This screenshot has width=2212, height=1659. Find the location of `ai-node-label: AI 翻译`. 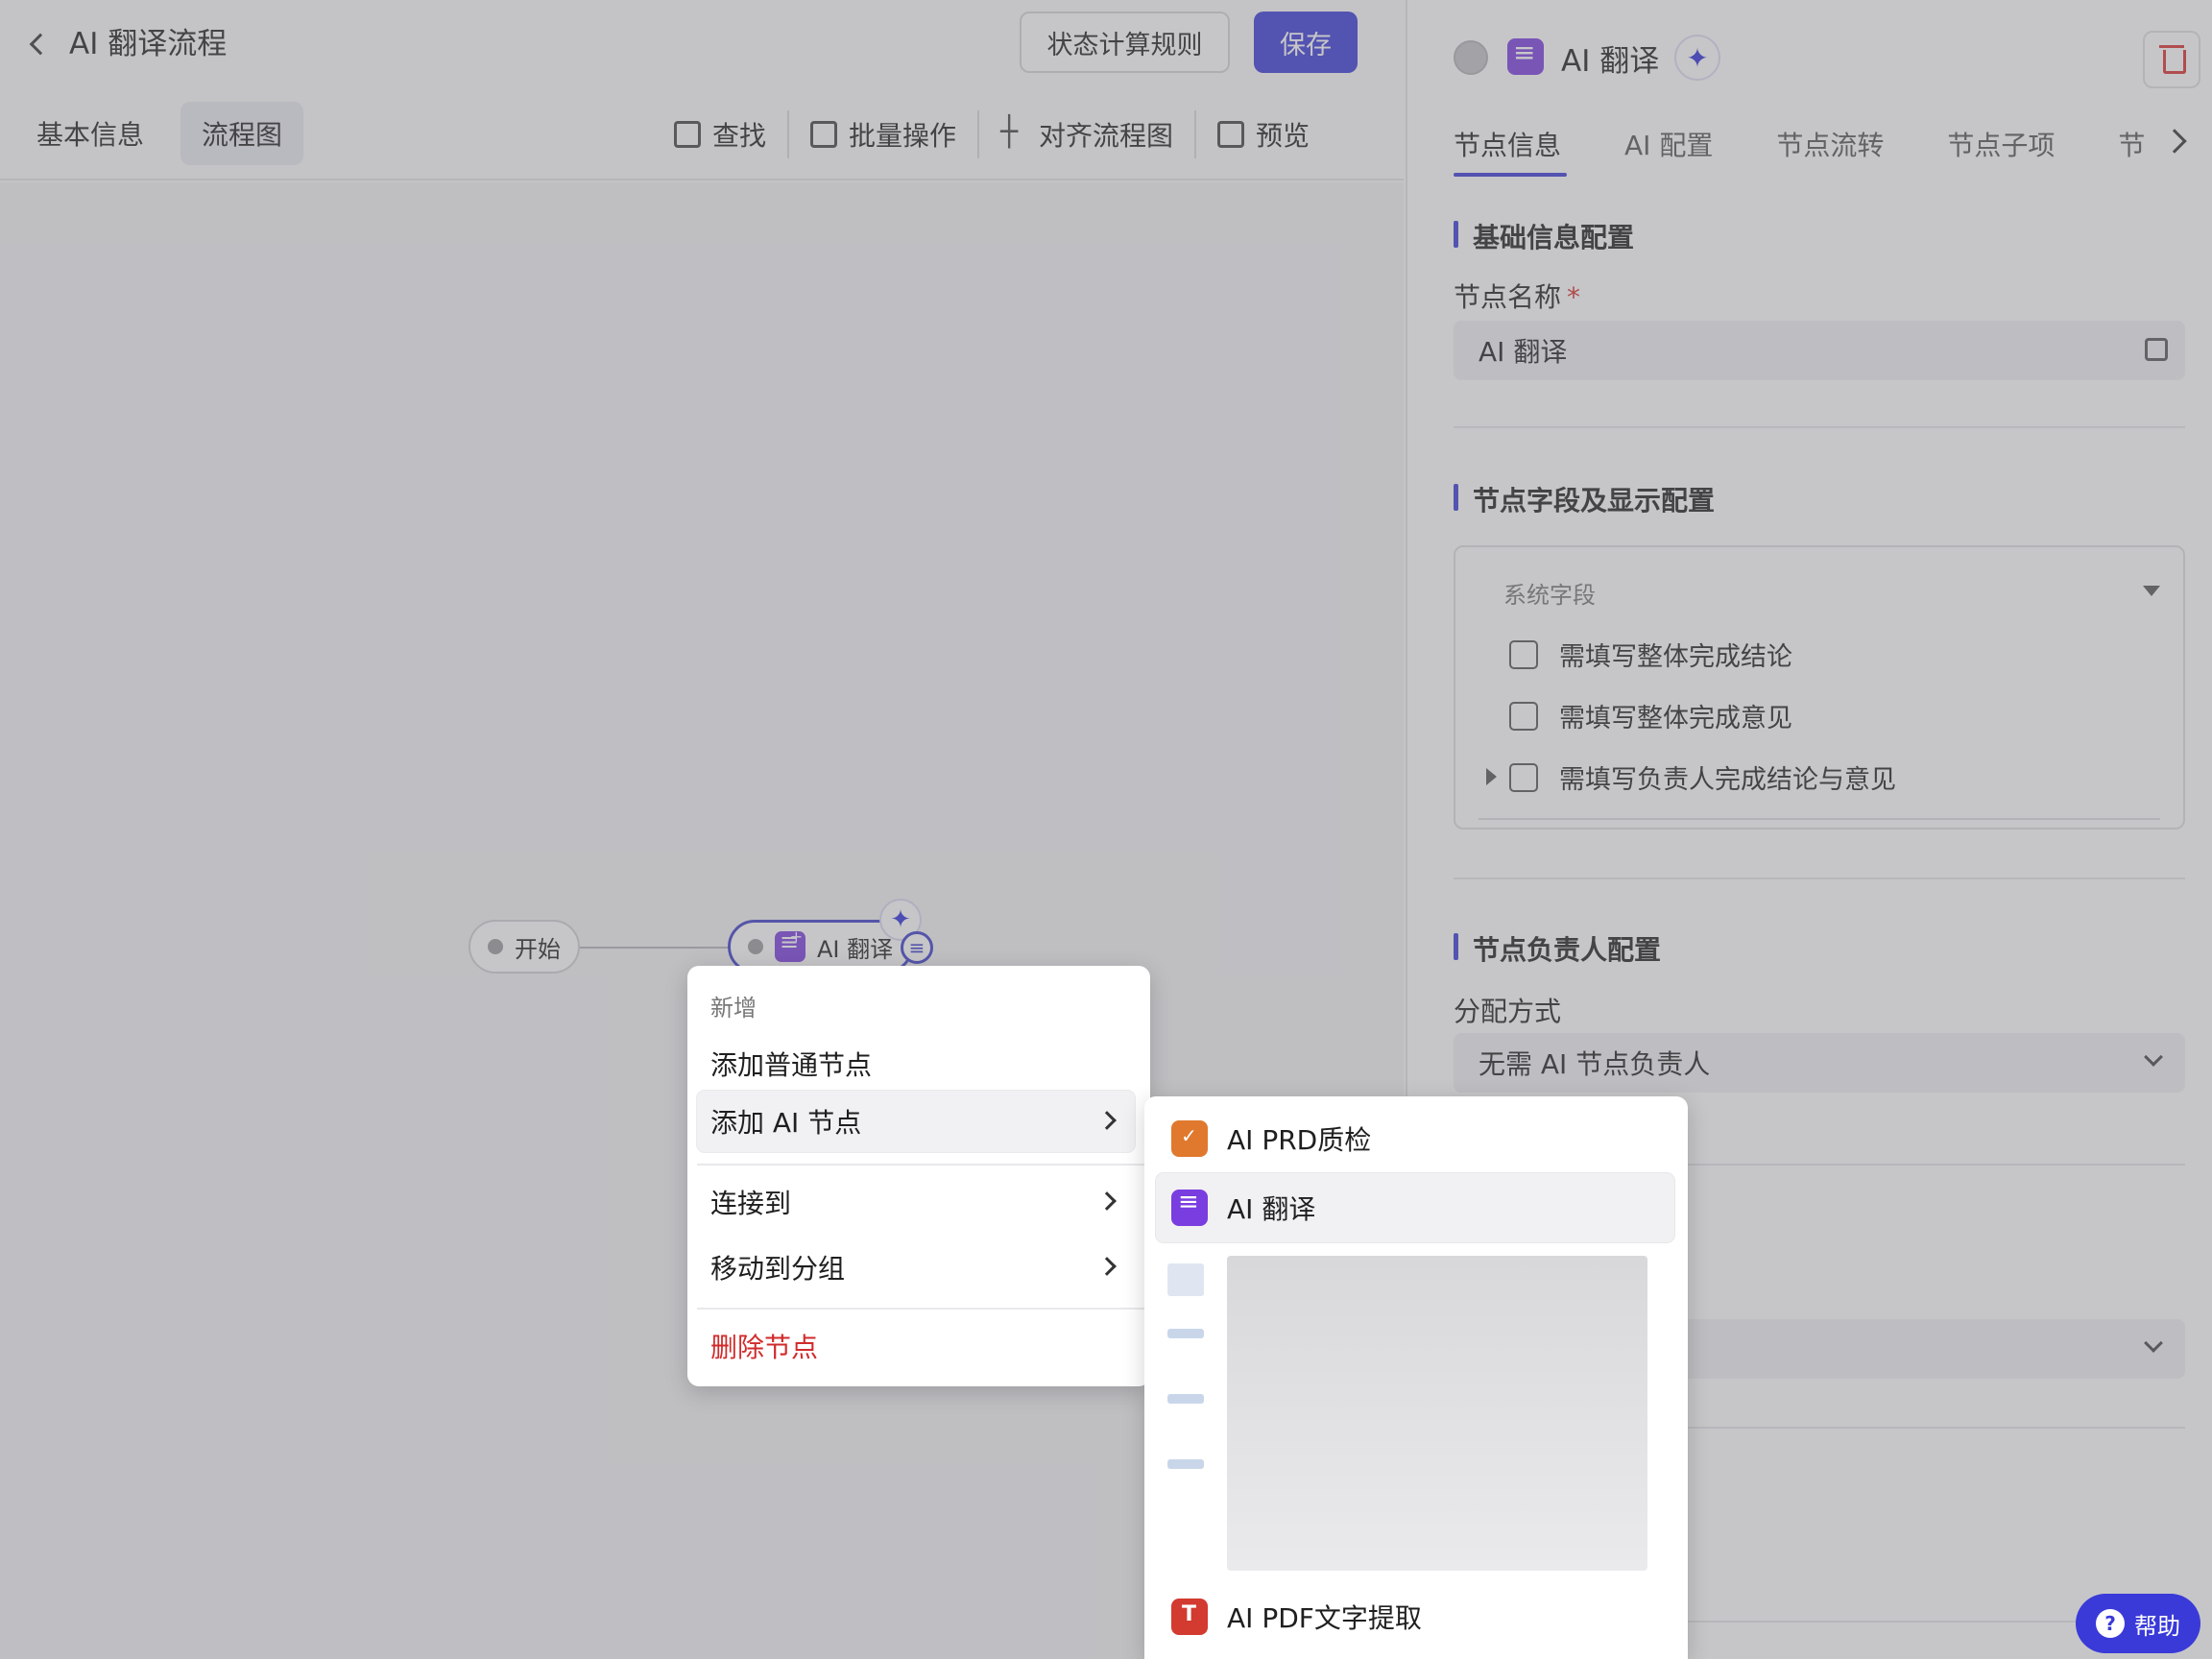

ai-node-label: AI 翻译 is located at coordinates (855, 949).